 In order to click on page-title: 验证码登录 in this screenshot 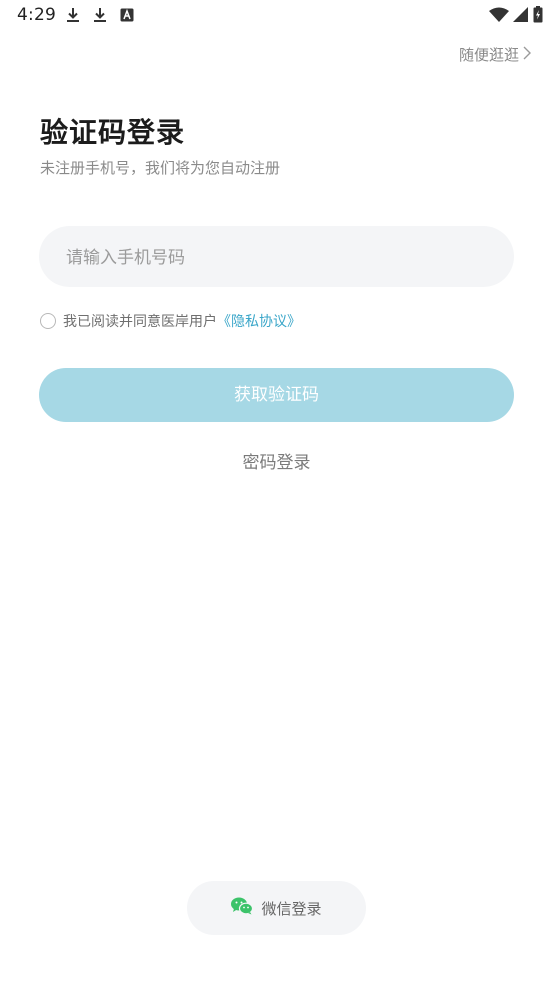, I will do `click(113, 132)`.